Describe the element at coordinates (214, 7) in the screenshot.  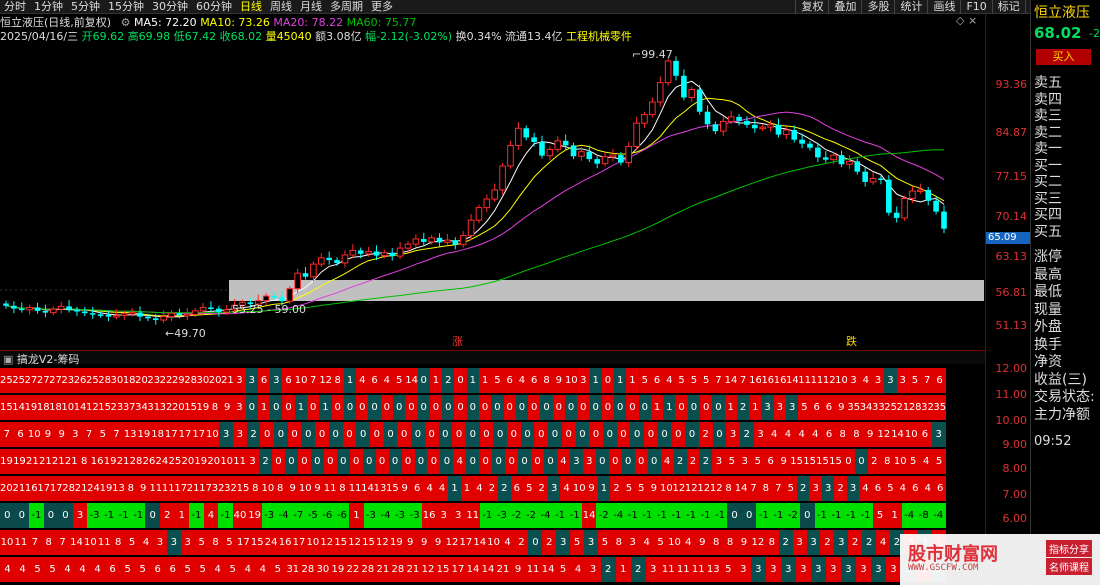
I see `timeframe-tab: 60分钟` at that location.